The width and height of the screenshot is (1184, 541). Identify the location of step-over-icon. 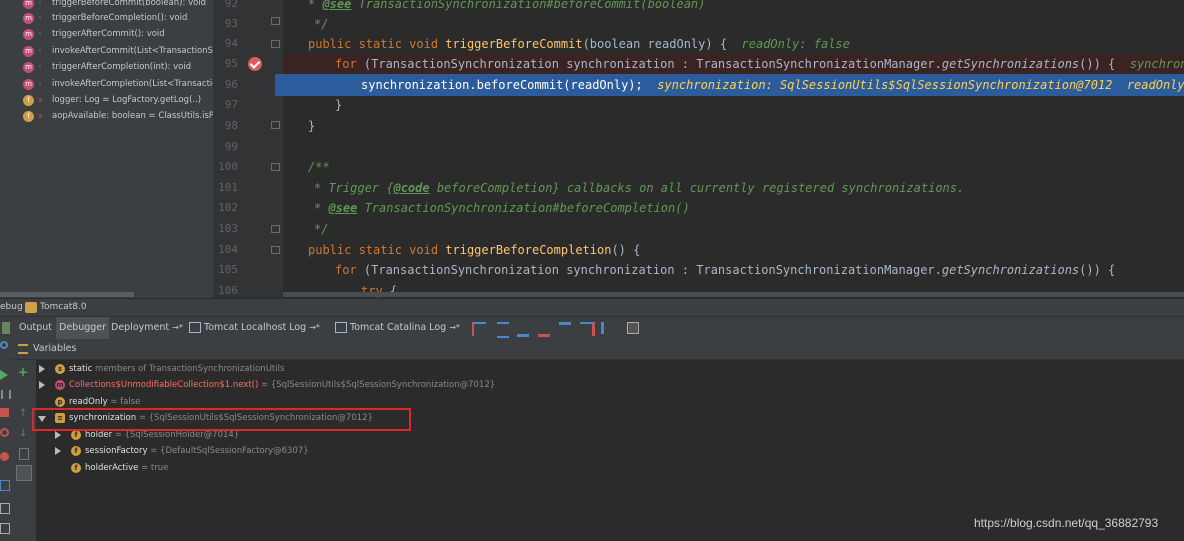
(503, 330).